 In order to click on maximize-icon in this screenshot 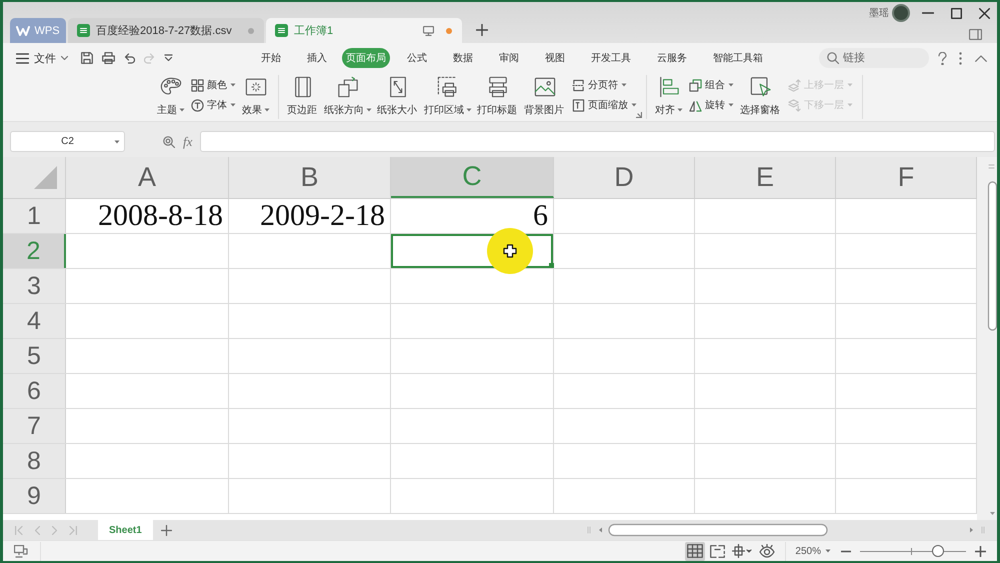, I will do `click(956, 13)`.